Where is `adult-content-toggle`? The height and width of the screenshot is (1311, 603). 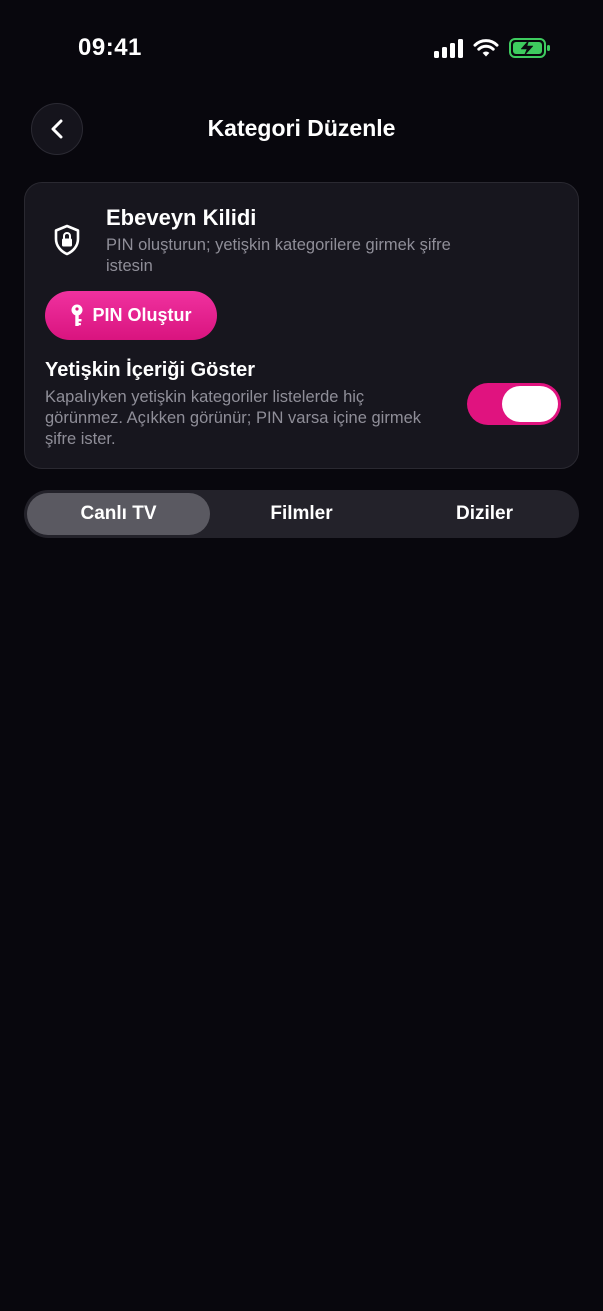 adult-content-toggle is located at coordinates (514, 404).